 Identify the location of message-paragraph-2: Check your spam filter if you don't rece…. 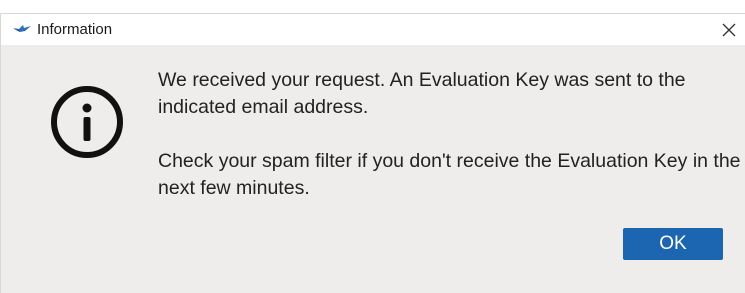
(449, 174).